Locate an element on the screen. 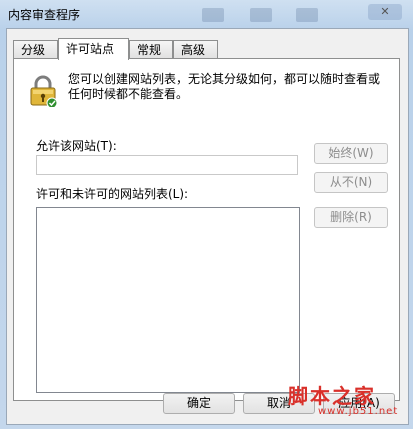 The width and height of the screenshot is (413, 429). ok-button: 确定 is located at coordinates (199, 403).